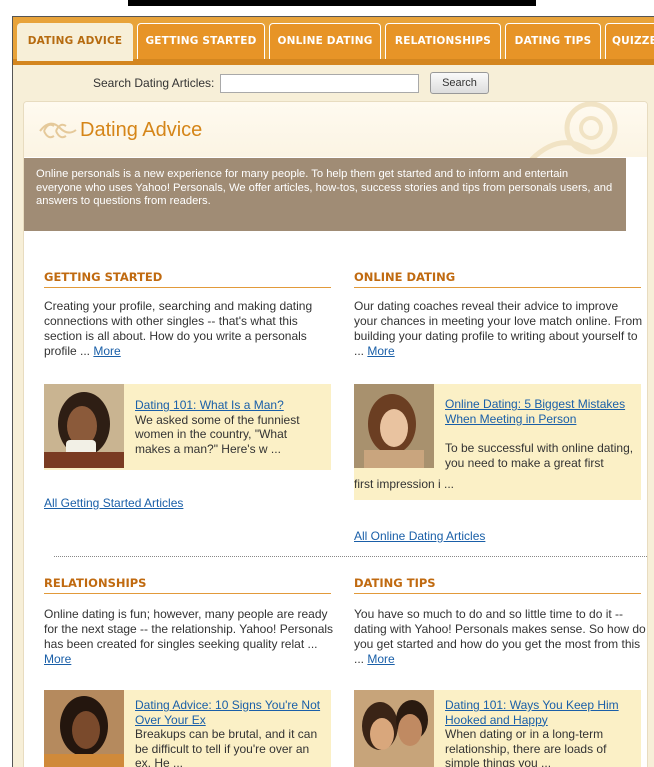  What do you see at coordinates (629, 41) in the screenshot?
I see `tab-quizzes: QUIZZE` at bounding box center [629, 41].